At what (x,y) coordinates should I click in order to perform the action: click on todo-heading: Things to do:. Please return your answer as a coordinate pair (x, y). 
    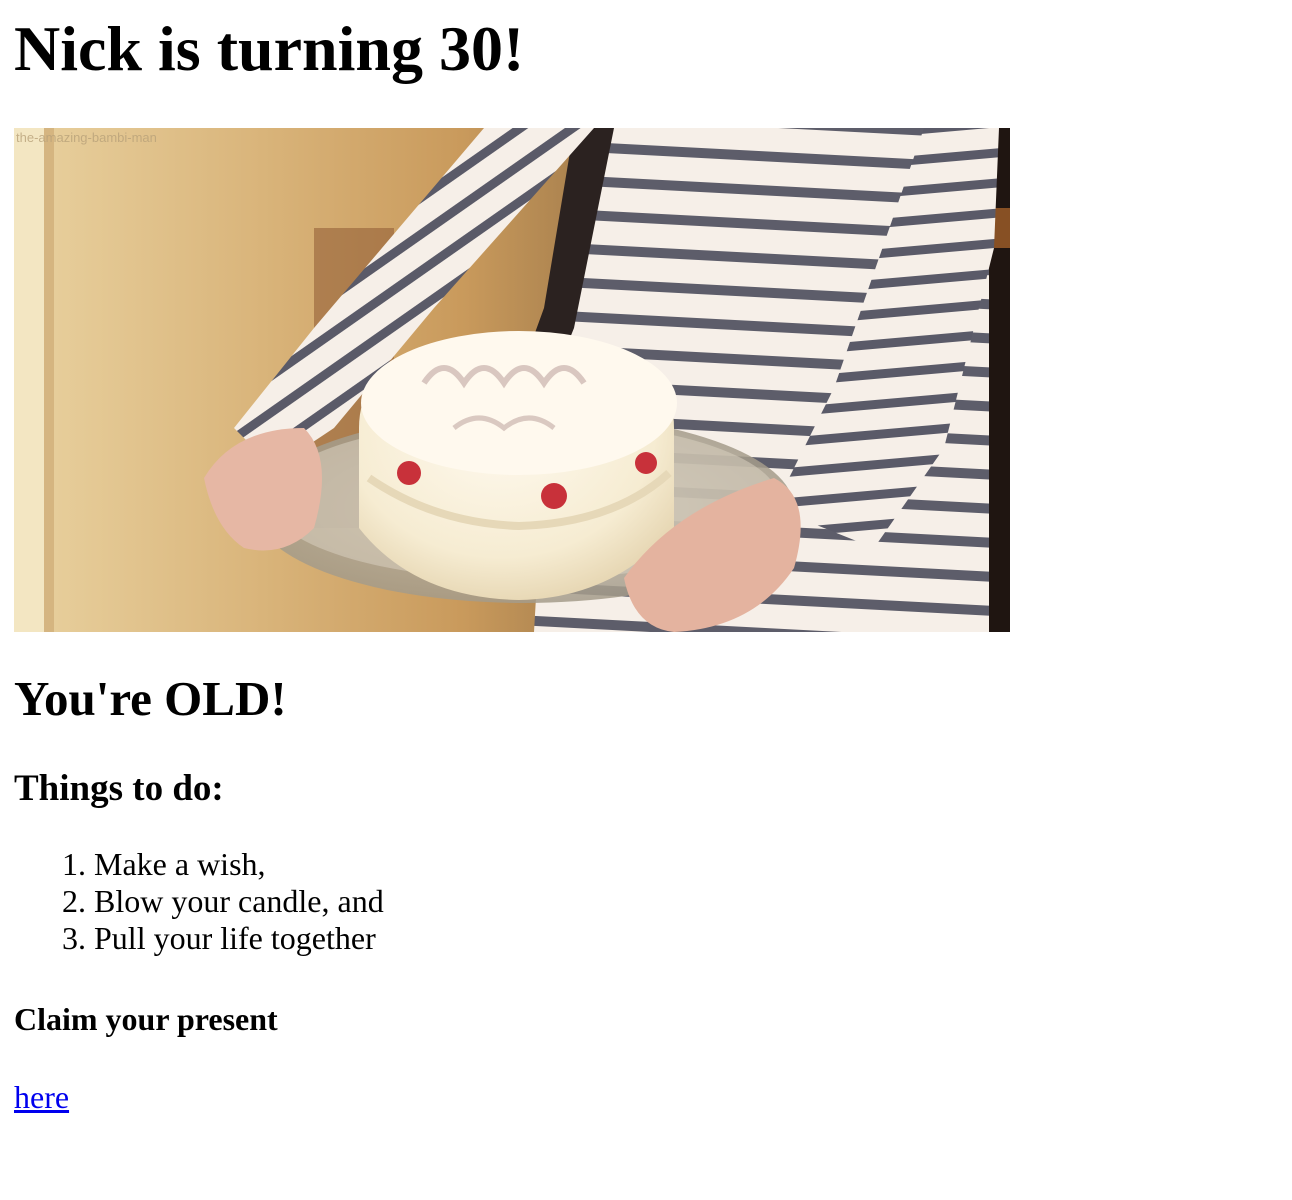
    Looking at the image, I should click on (119, 788).